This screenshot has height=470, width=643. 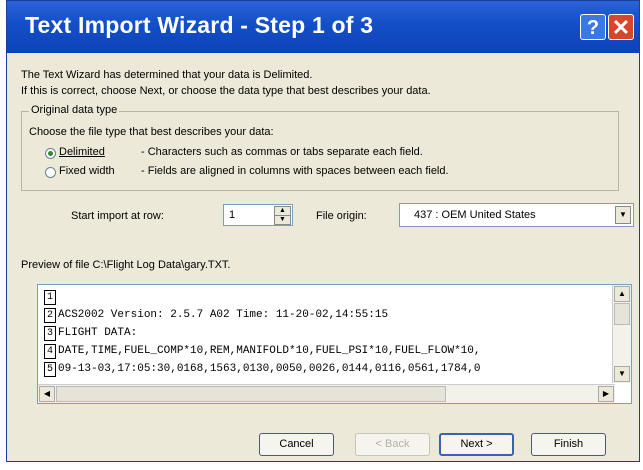 I want to click on fixed-width-label: Fixed width, so click(x=87, y=171).